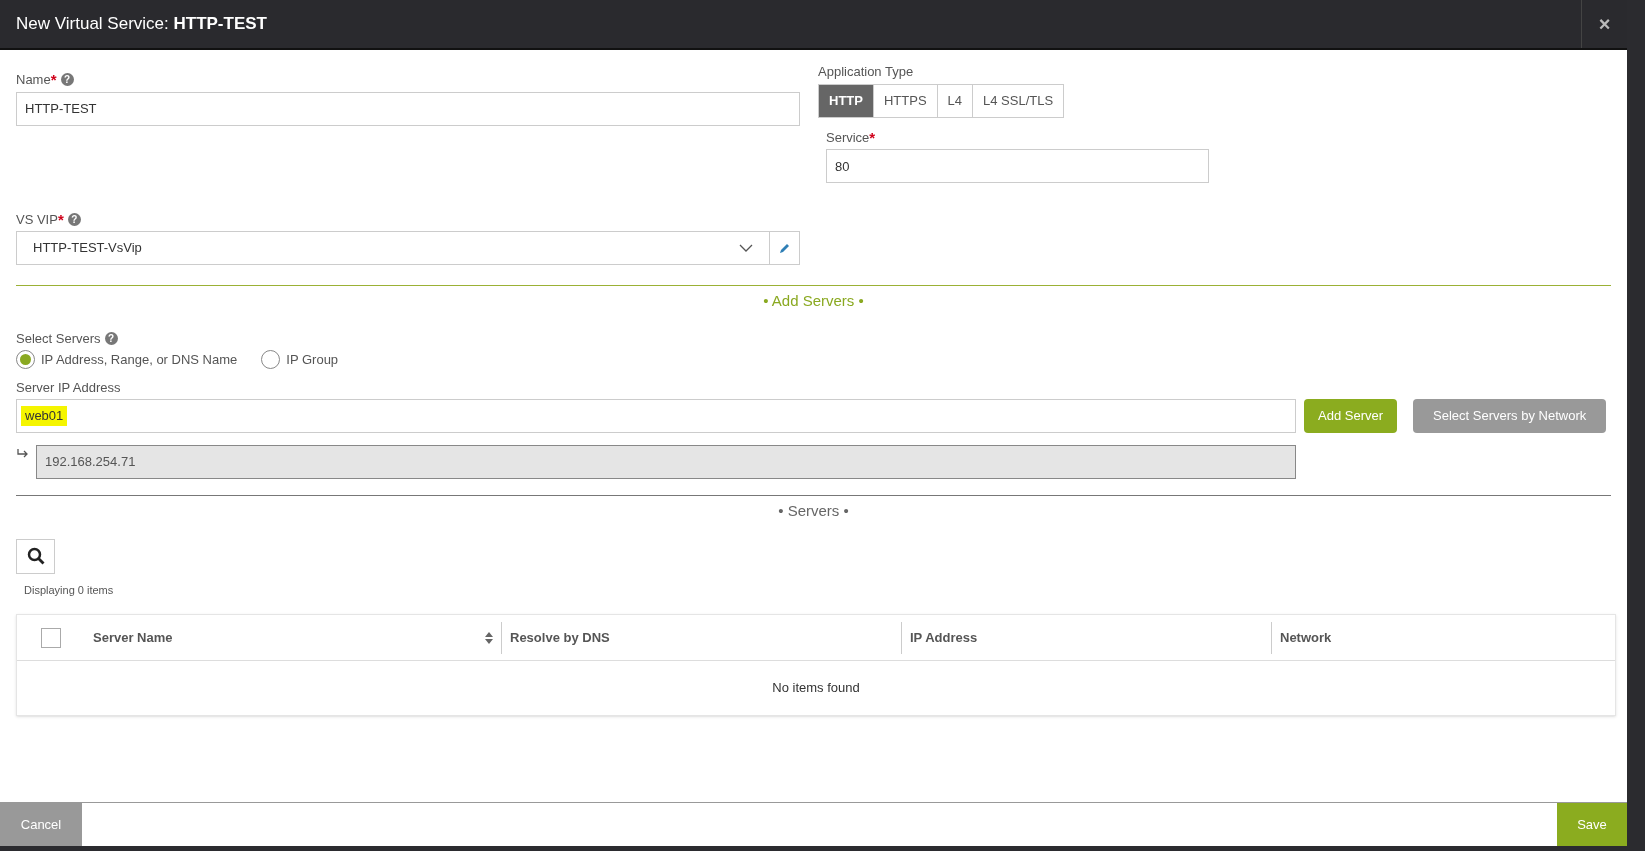 This screenshot has height=851, width=1645. Describe the element at coordinates (393, 248) in the screenshot. I see `vs-vip-dropdown: HTTP-TEST-VsVip` at that location.